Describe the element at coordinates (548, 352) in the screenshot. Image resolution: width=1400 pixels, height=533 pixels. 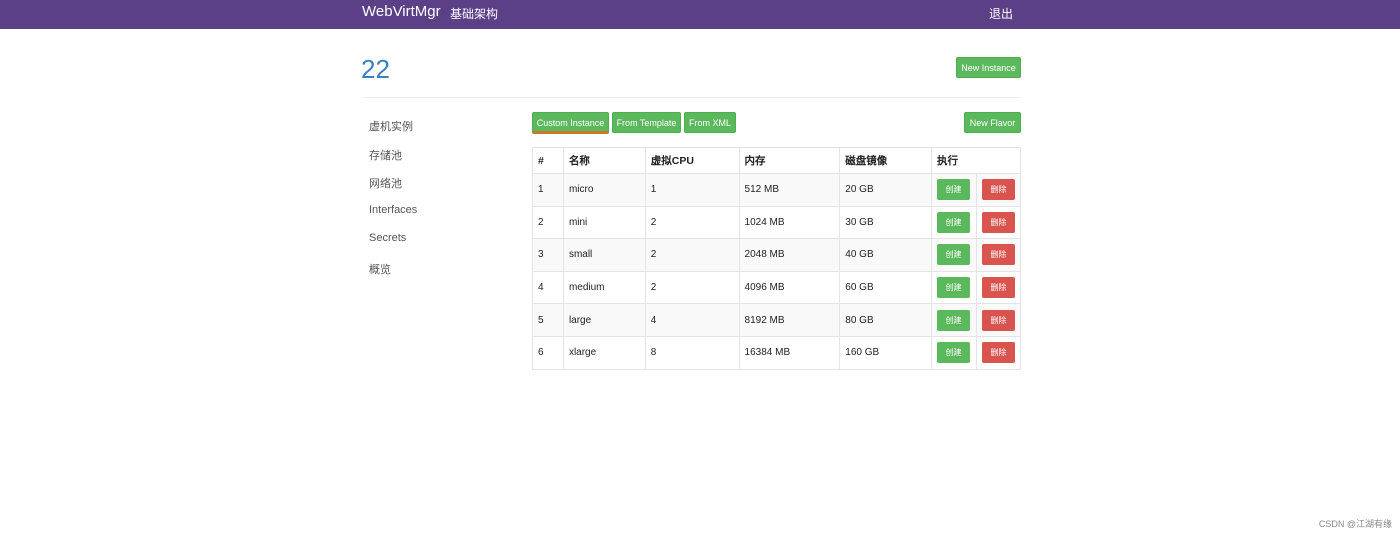
I see `row-id: 6` at that location.